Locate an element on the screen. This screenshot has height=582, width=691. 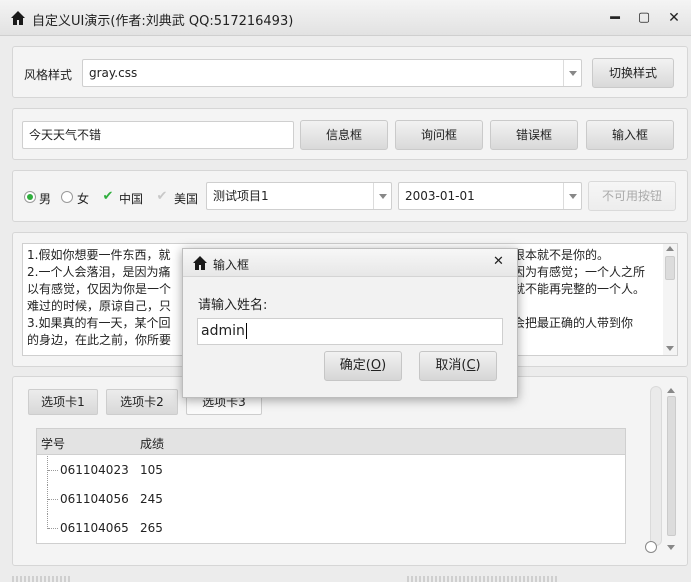
tab-1: 选项卡1 is located at coordinates (63, 402).